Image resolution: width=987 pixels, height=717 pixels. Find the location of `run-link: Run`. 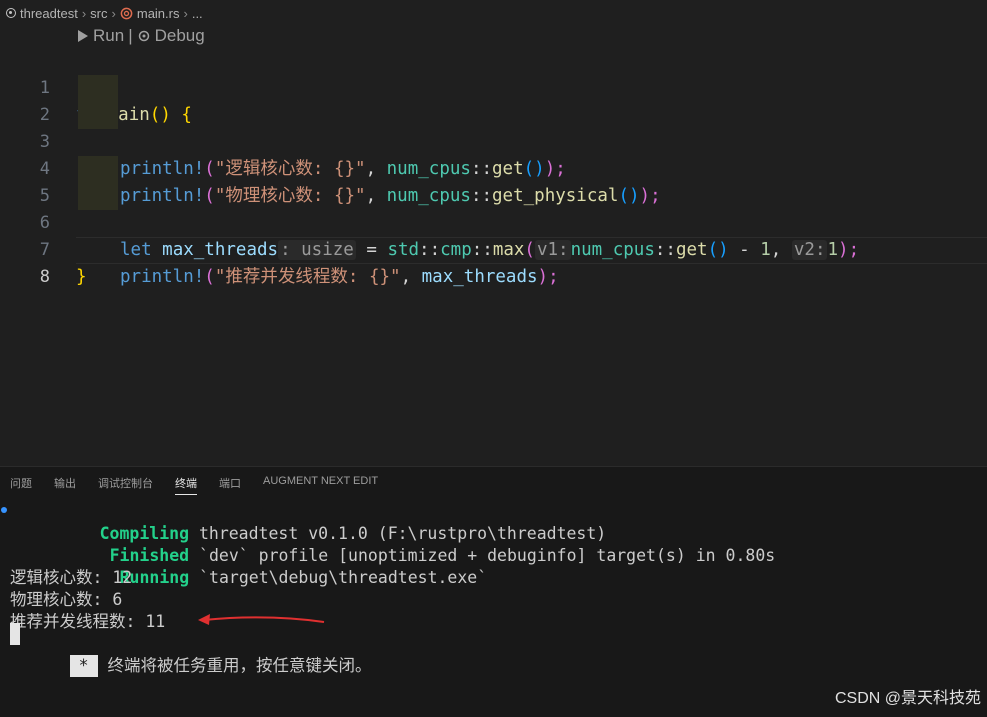

run-link: Run is located at coordinates (108, 36).